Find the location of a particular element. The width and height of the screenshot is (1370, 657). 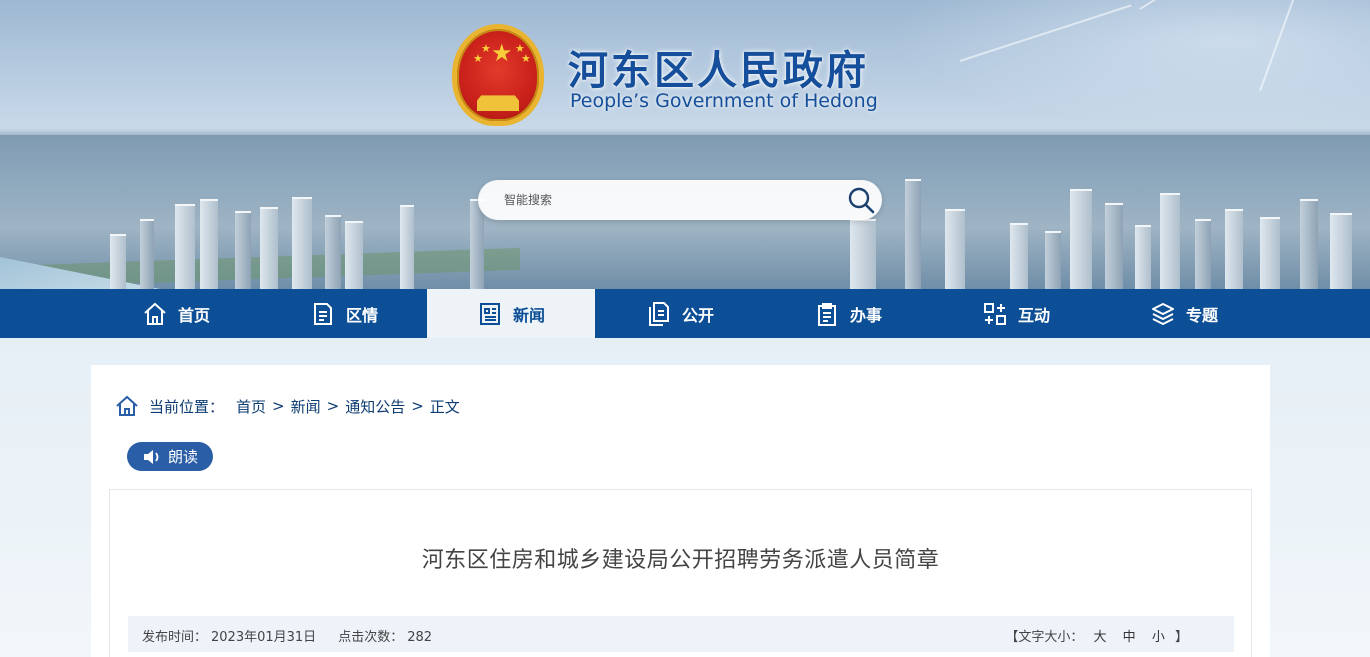

search-box is located at coordinates (680, 200).